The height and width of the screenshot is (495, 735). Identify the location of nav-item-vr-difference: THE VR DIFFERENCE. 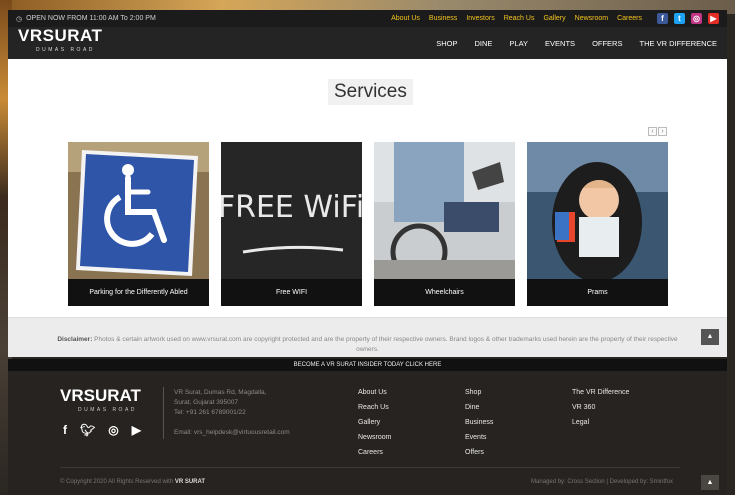
(678, 43).